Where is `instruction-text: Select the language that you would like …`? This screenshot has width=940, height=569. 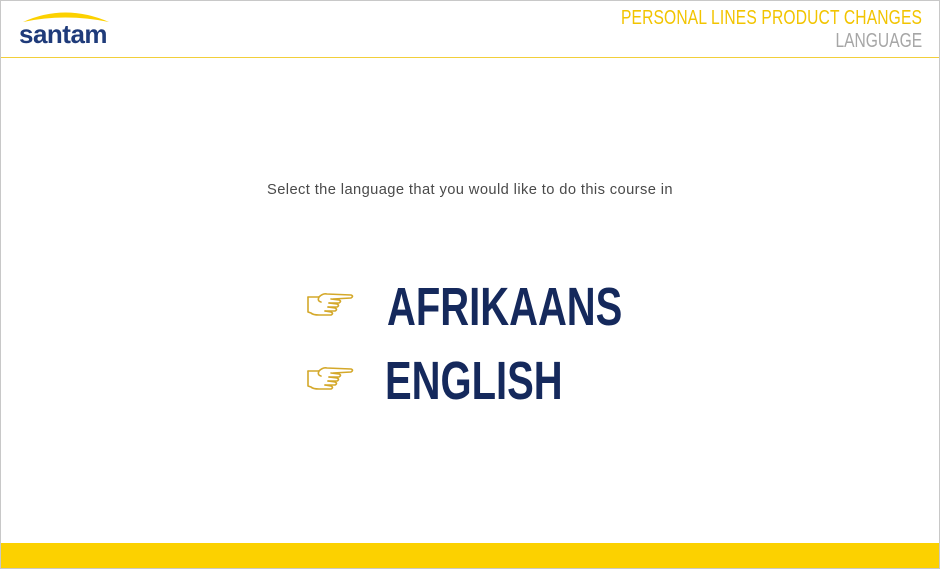 instruction-text: Select the language that you would like … is located at coordinates (470, 189).